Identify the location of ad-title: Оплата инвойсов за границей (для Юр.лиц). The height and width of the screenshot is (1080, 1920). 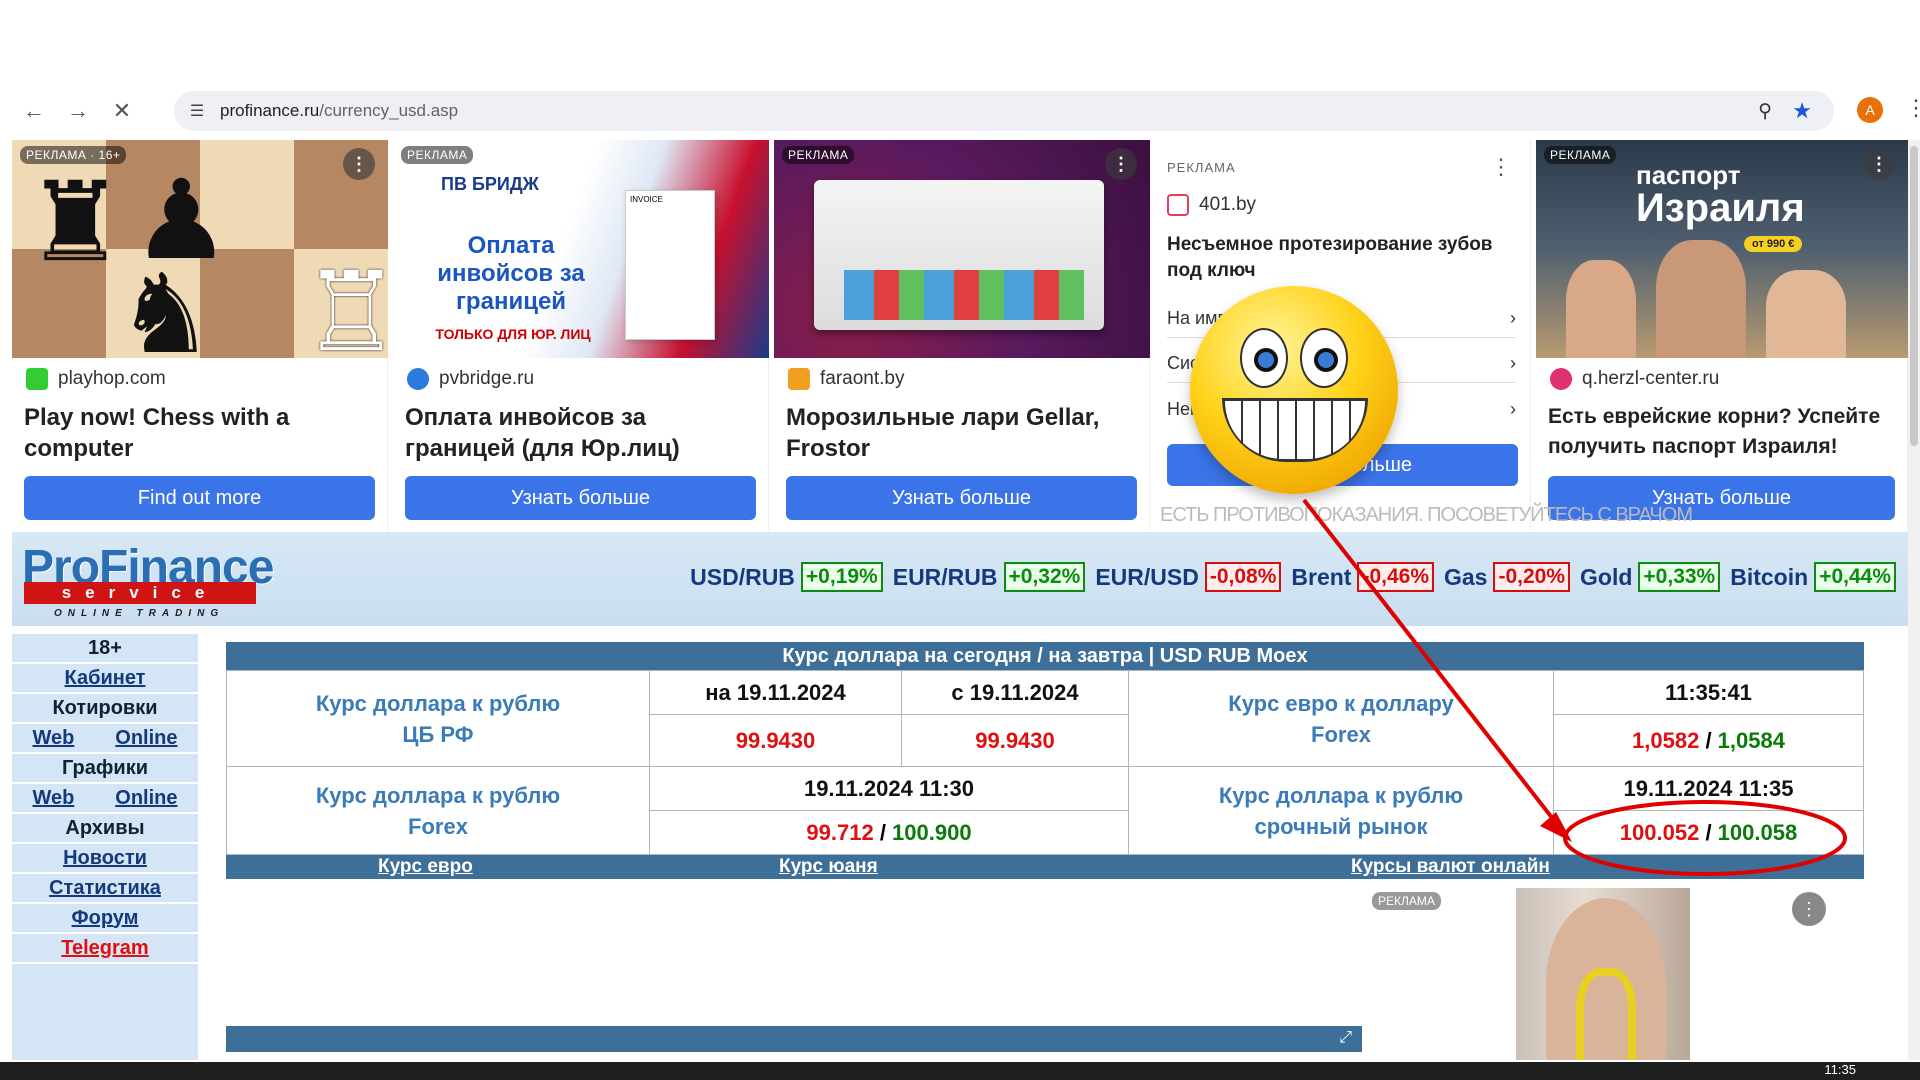
(580, 433).